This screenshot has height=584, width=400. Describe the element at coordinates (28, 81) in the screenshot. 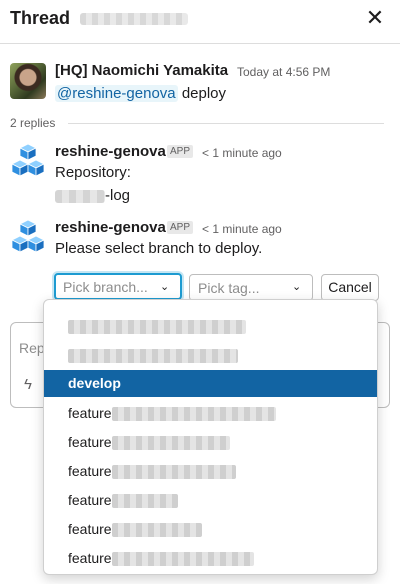

I see `avatar` at that location.